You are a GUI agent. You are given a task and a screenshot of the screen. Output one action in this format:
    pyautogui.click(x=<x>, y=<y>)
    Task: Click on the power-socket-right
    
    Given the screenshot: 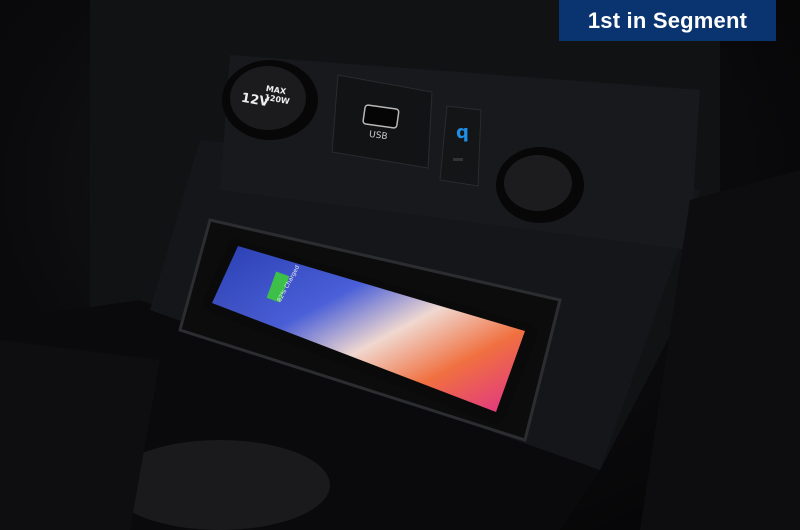 What is the action you would take?
    pyautogui.click(x=540, y=185)
    